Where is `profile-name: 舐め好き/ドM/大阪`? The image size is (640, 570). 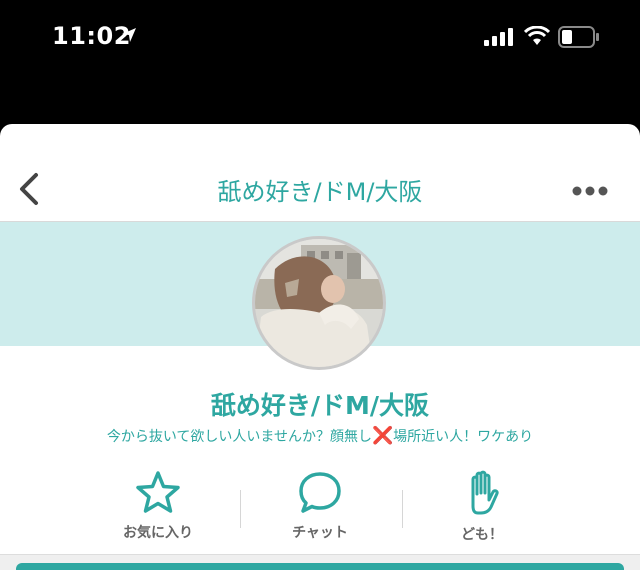 profile-name: 舐め好き/ドM/大阪 is located at coordinates (320, 405).